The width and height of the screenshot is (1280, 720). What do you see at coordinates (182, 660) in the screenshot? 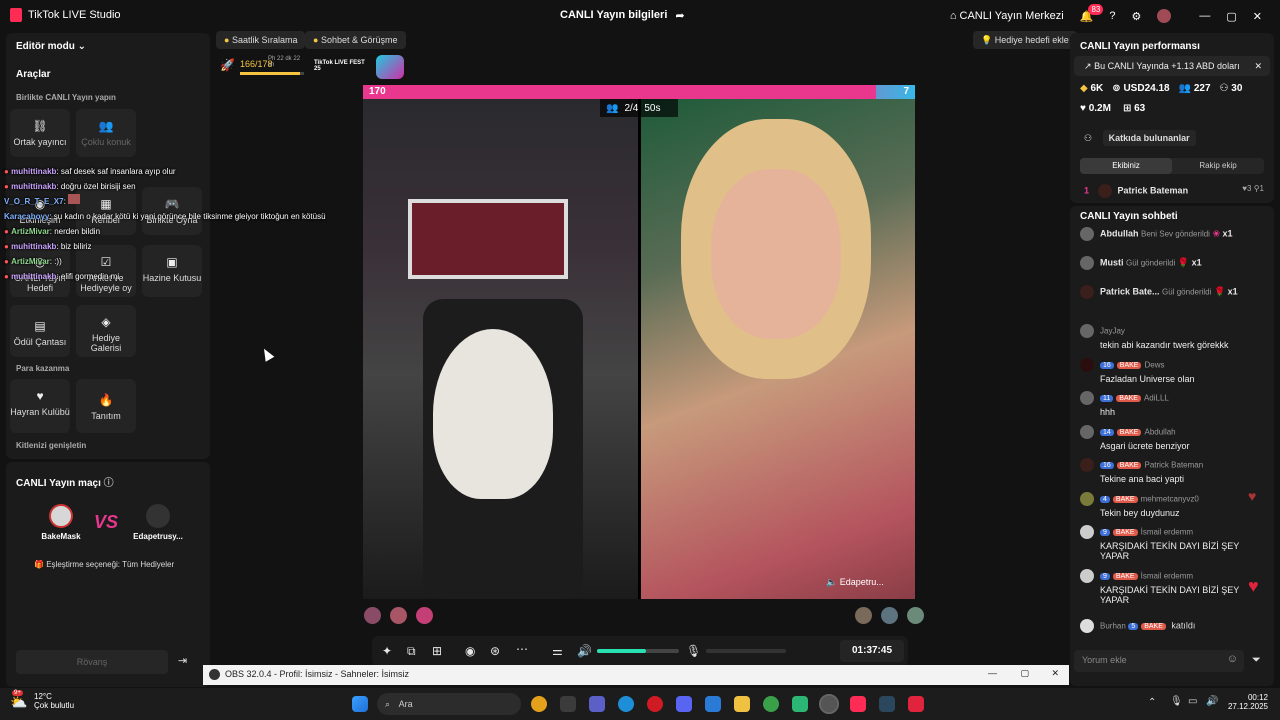
I see `exit-match-icon: ⇥` at bounding box center [182, 660].